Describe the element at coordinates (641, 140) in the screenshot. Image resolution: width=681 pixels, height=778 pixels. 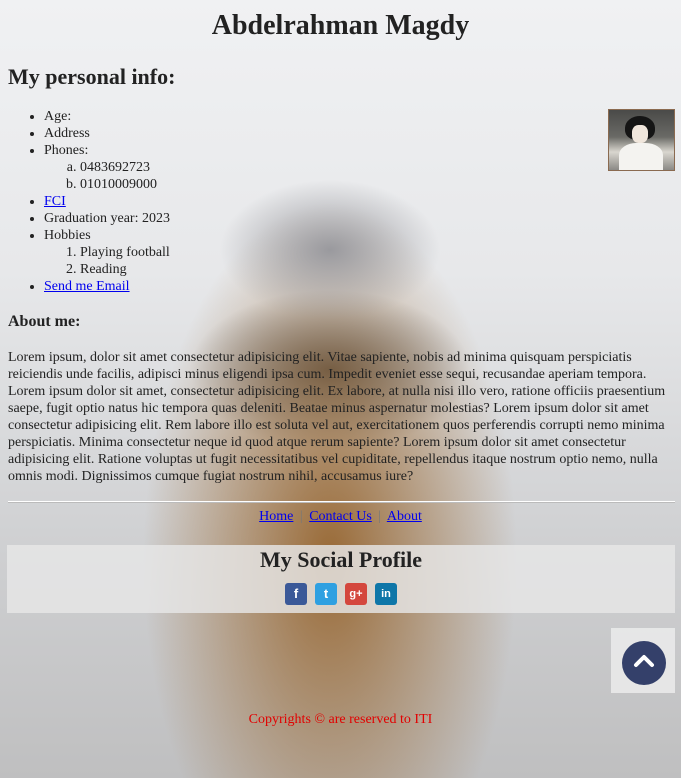
I see `avatar` at that location.